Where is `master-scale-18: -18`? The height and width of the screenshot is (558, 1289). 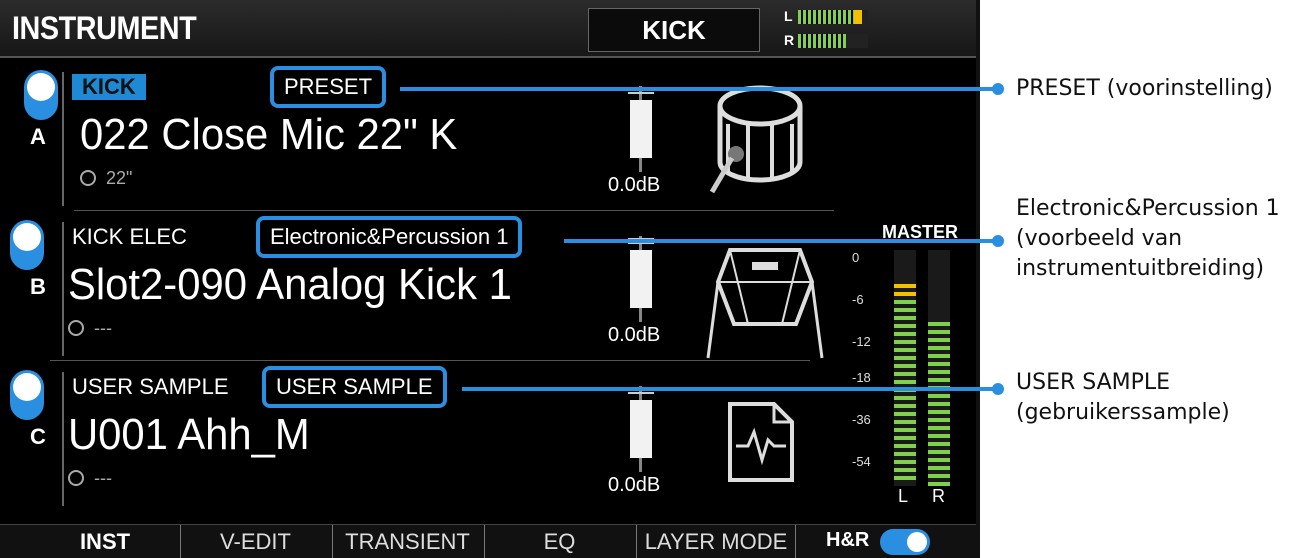
master-scale-18: -18 is located at coordinates (861, 377).